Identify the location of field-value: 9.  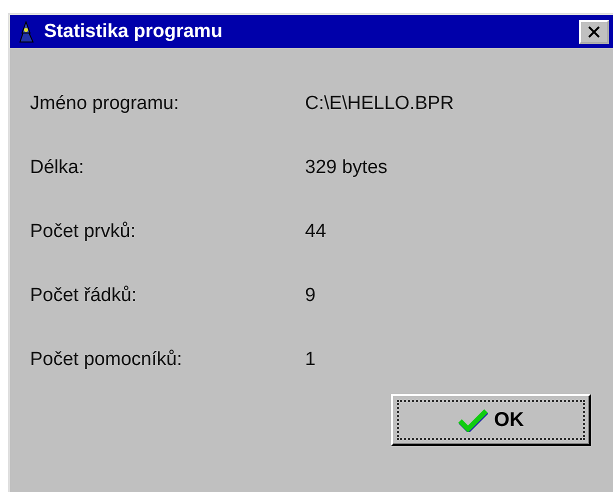
(310, 296).